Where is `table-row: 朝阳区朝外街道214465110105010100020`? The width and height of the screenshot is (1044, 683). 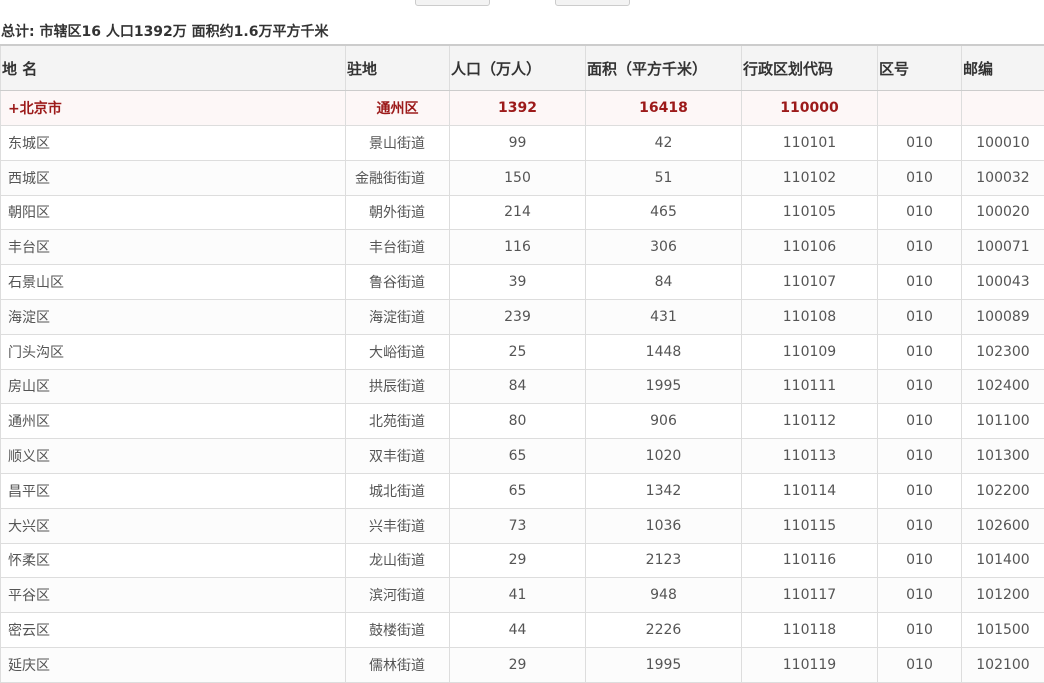 table-row: 朝阳区朝外街道214465110105010100020 is located at coordinates (522, 212).